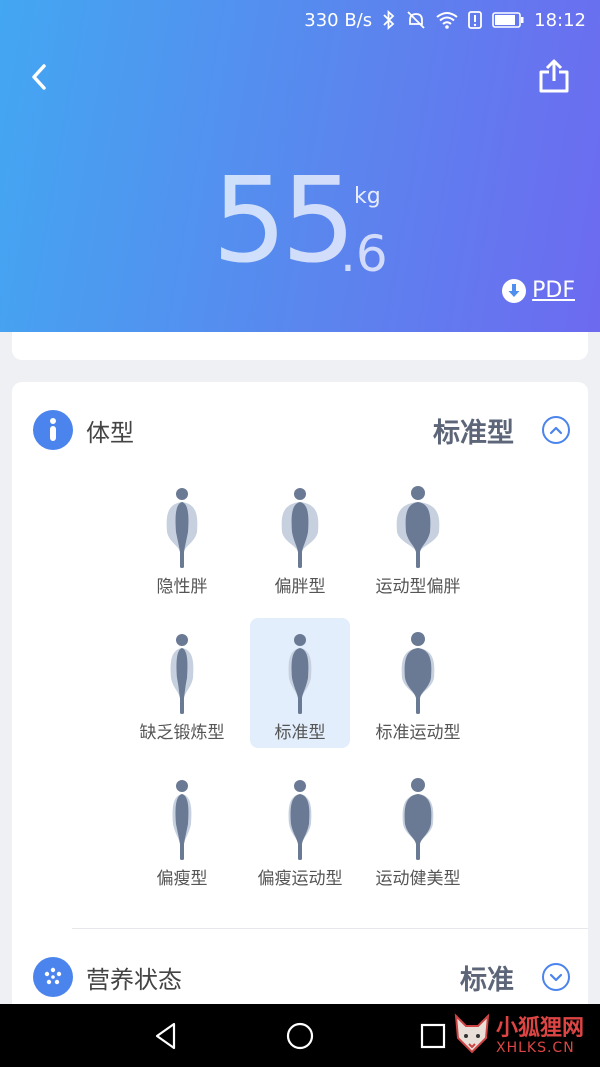 The width and height of the screenshot is (600, 1067). What do you see at coordinates (300, 683) in the screenshot?
I see `body-type-option: 标准型` at bounding box center [300, 683].